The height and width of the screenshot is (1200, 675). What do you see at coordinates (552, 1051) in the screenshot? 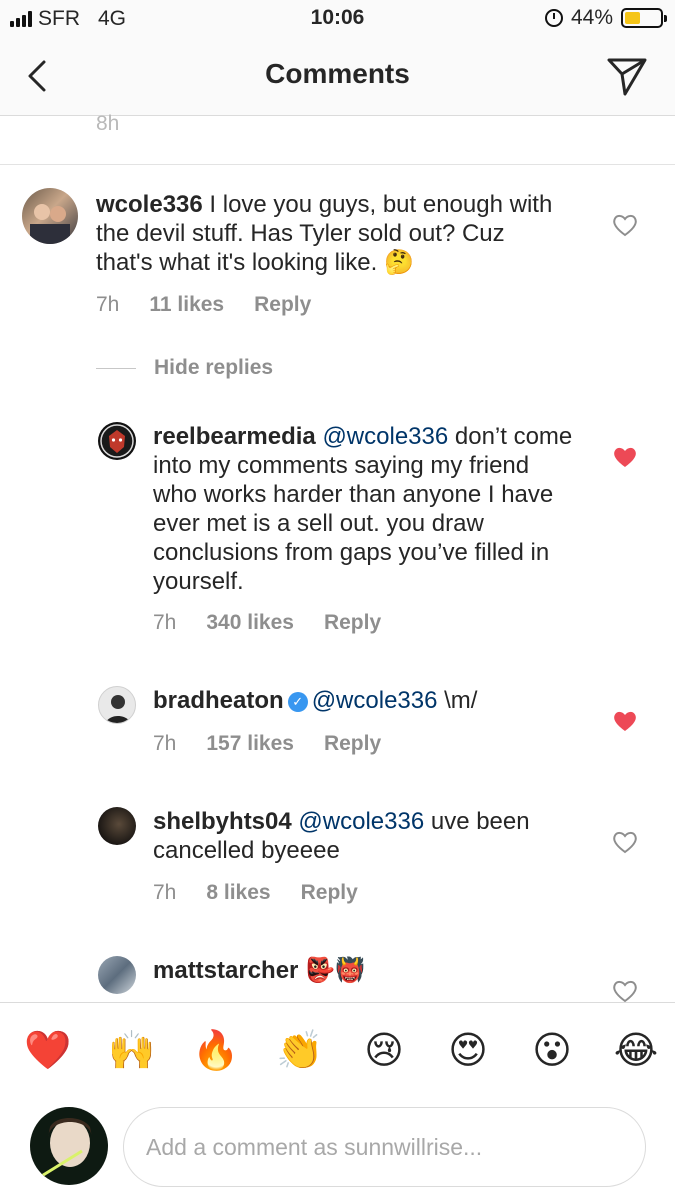
I see `surprised-emoji-button: 😮` at bounding box center [552, 1051].